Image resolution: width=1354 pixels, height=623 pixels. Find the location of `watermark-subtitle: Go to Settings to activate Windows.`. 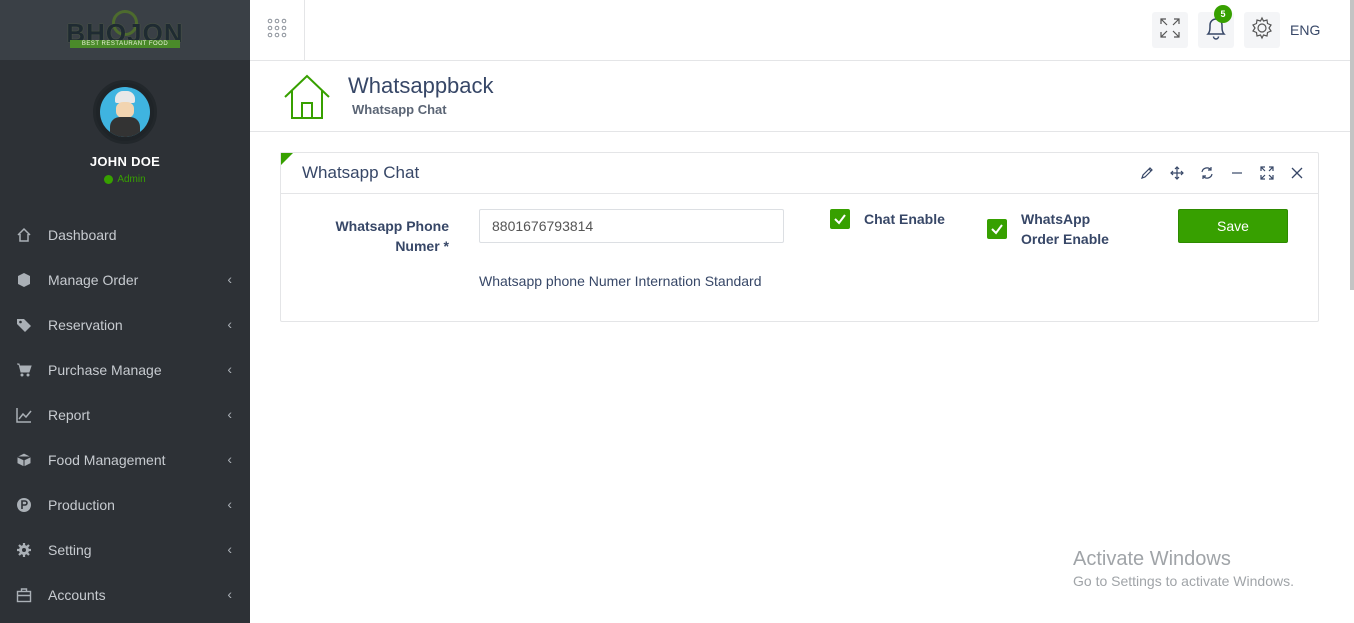

watermark-subtitle: Go to Settings to activate Windows. is located at coordinates (1183, 581).